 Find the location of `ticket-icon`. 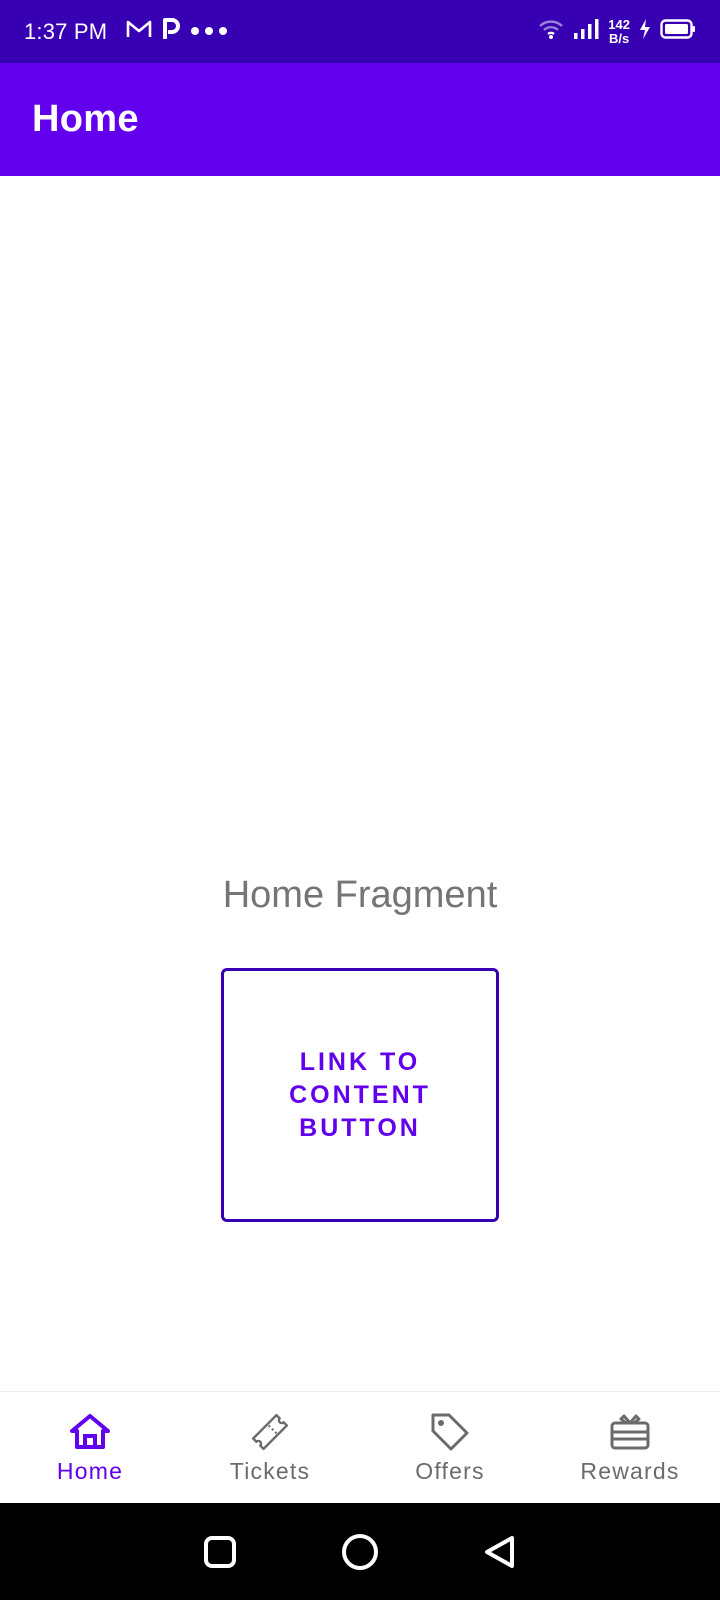

ticket-icon is located at coordinates (270, 1432).